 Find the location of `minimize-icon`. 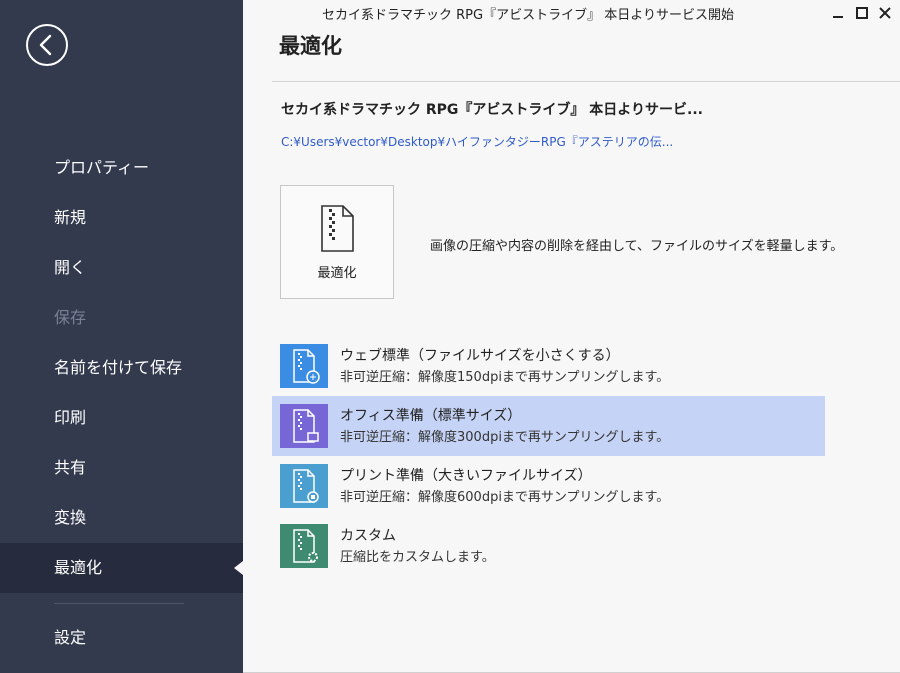

minimize-icon is located at coordinates (838, 17).